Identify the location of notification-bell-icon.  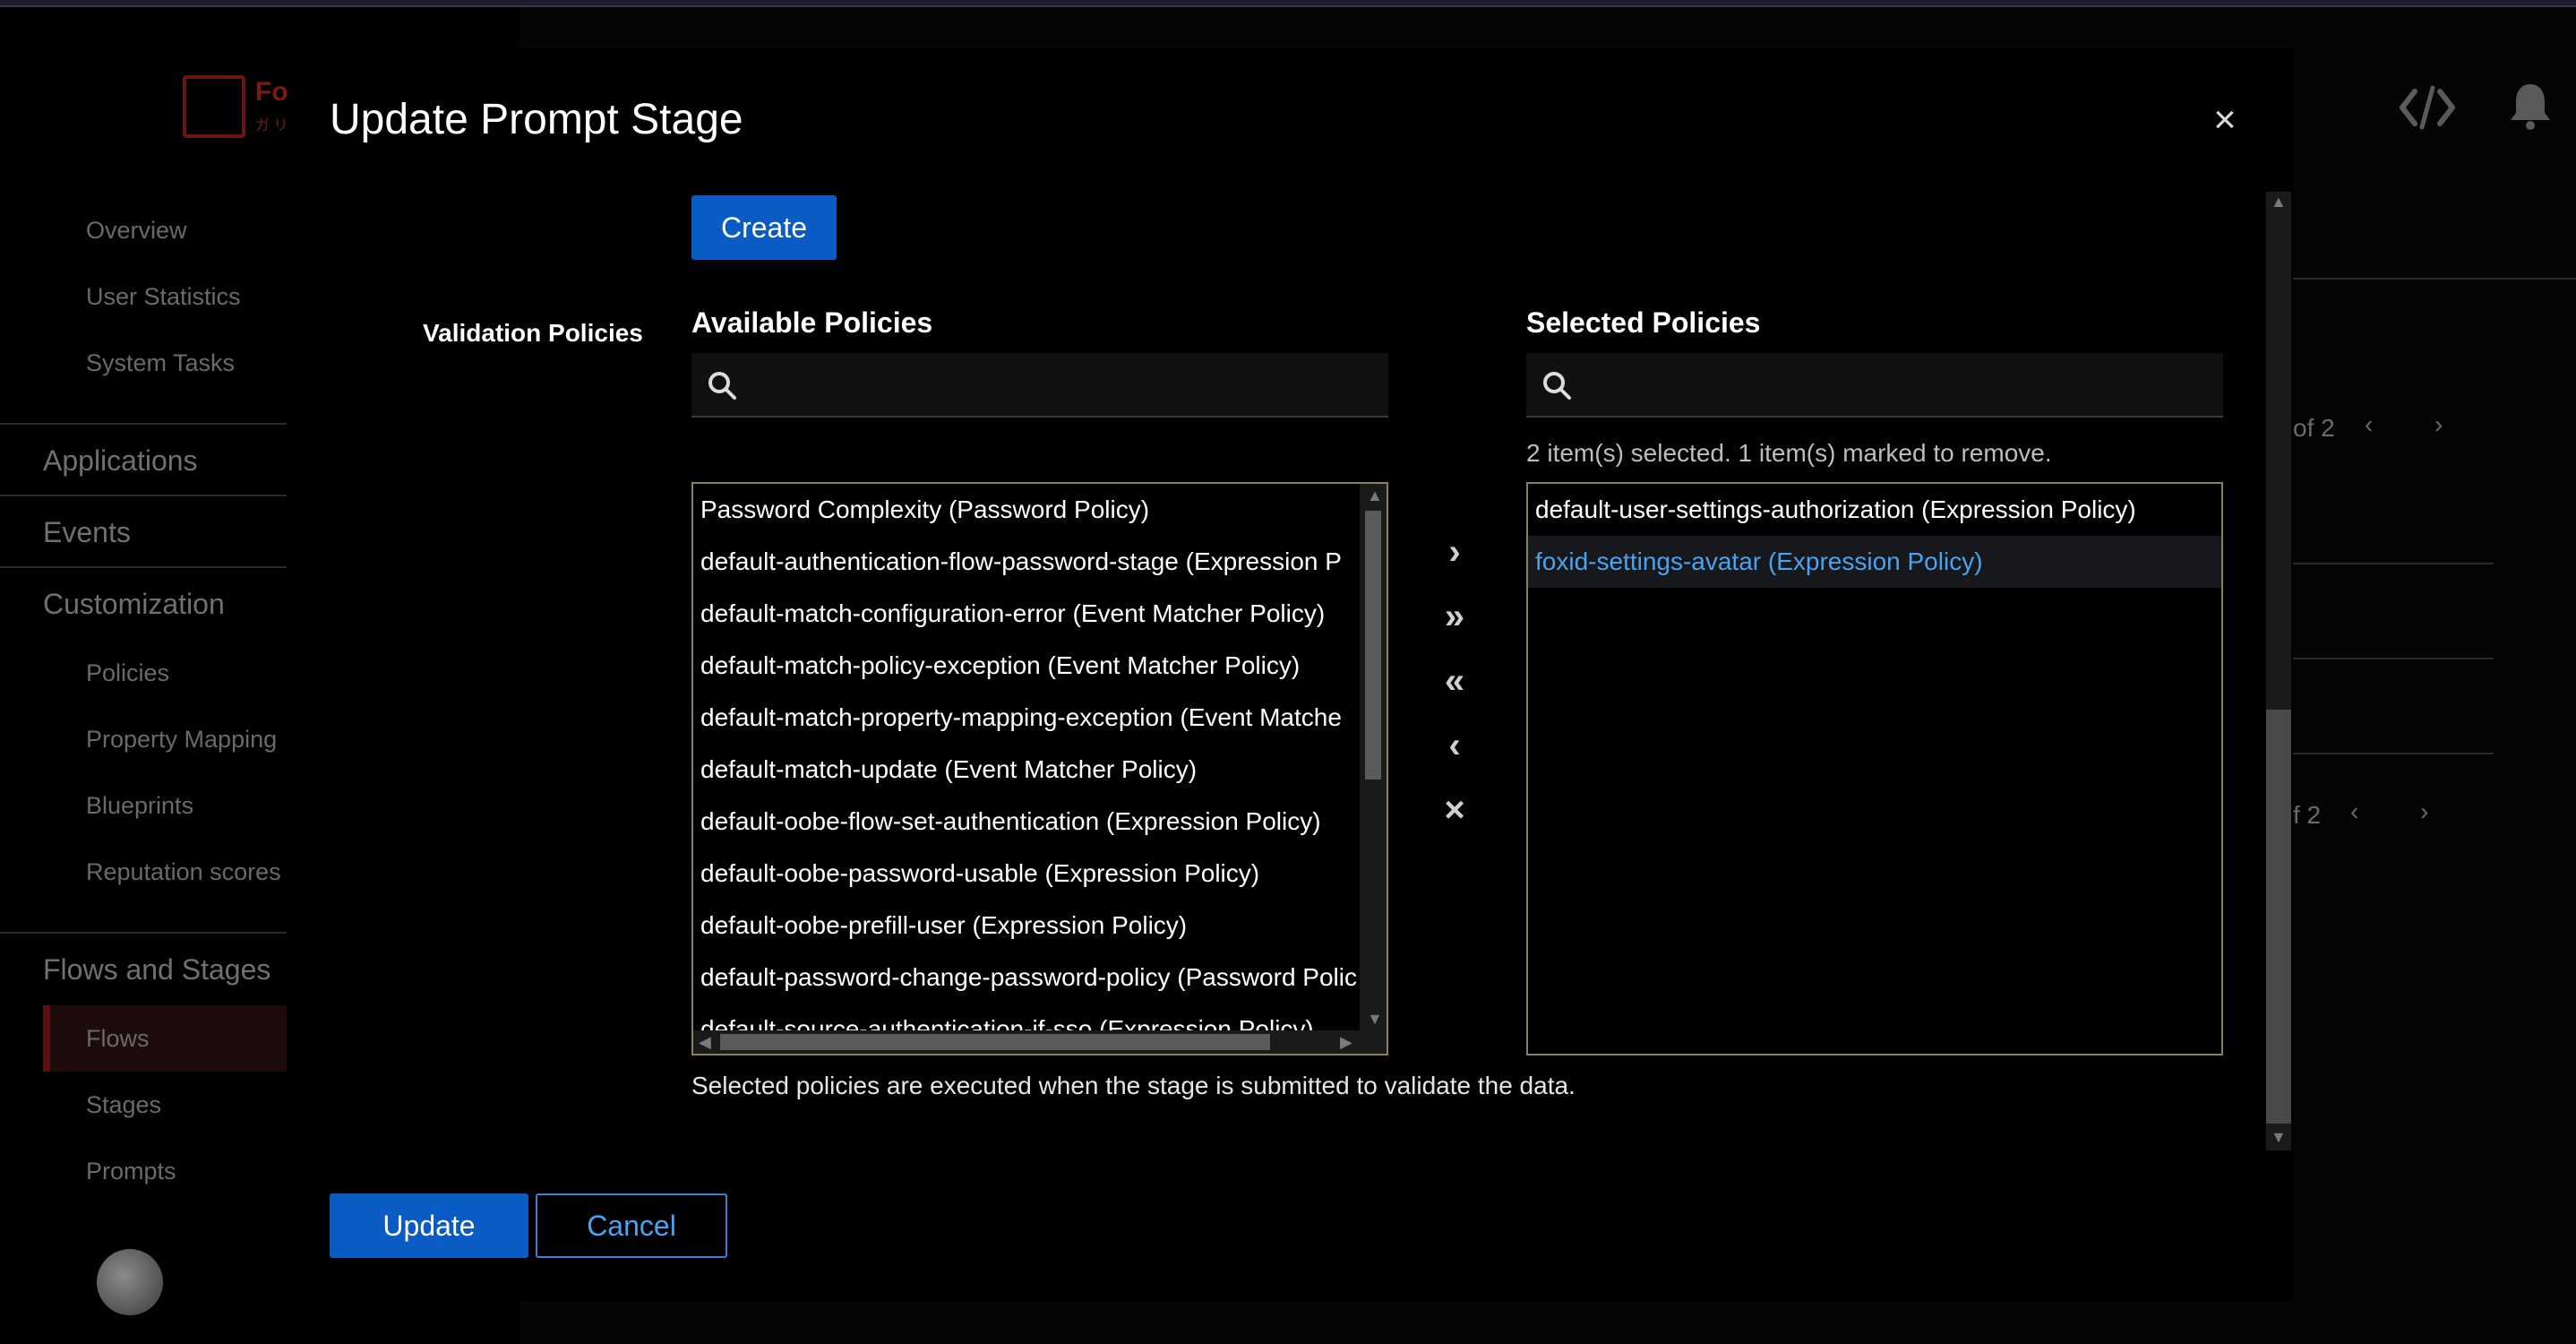
(2530, 106).